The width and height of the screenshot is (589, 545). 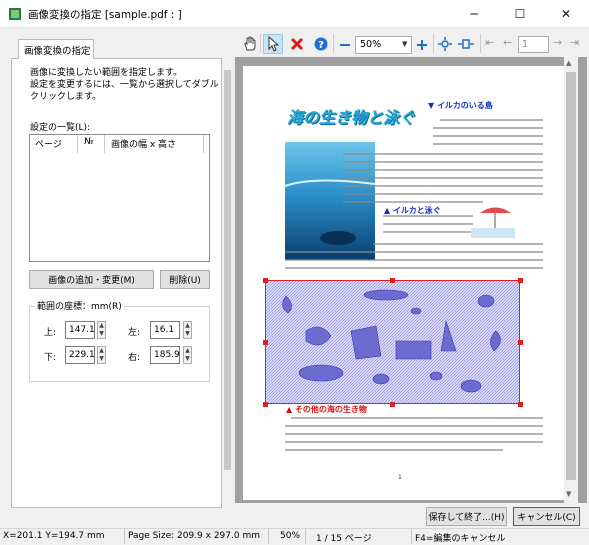 What do you see at coordinates (344, 539) in the screenshot?
I see `status-page: 1 / 15 ページ` at bounding box center [344, 539].